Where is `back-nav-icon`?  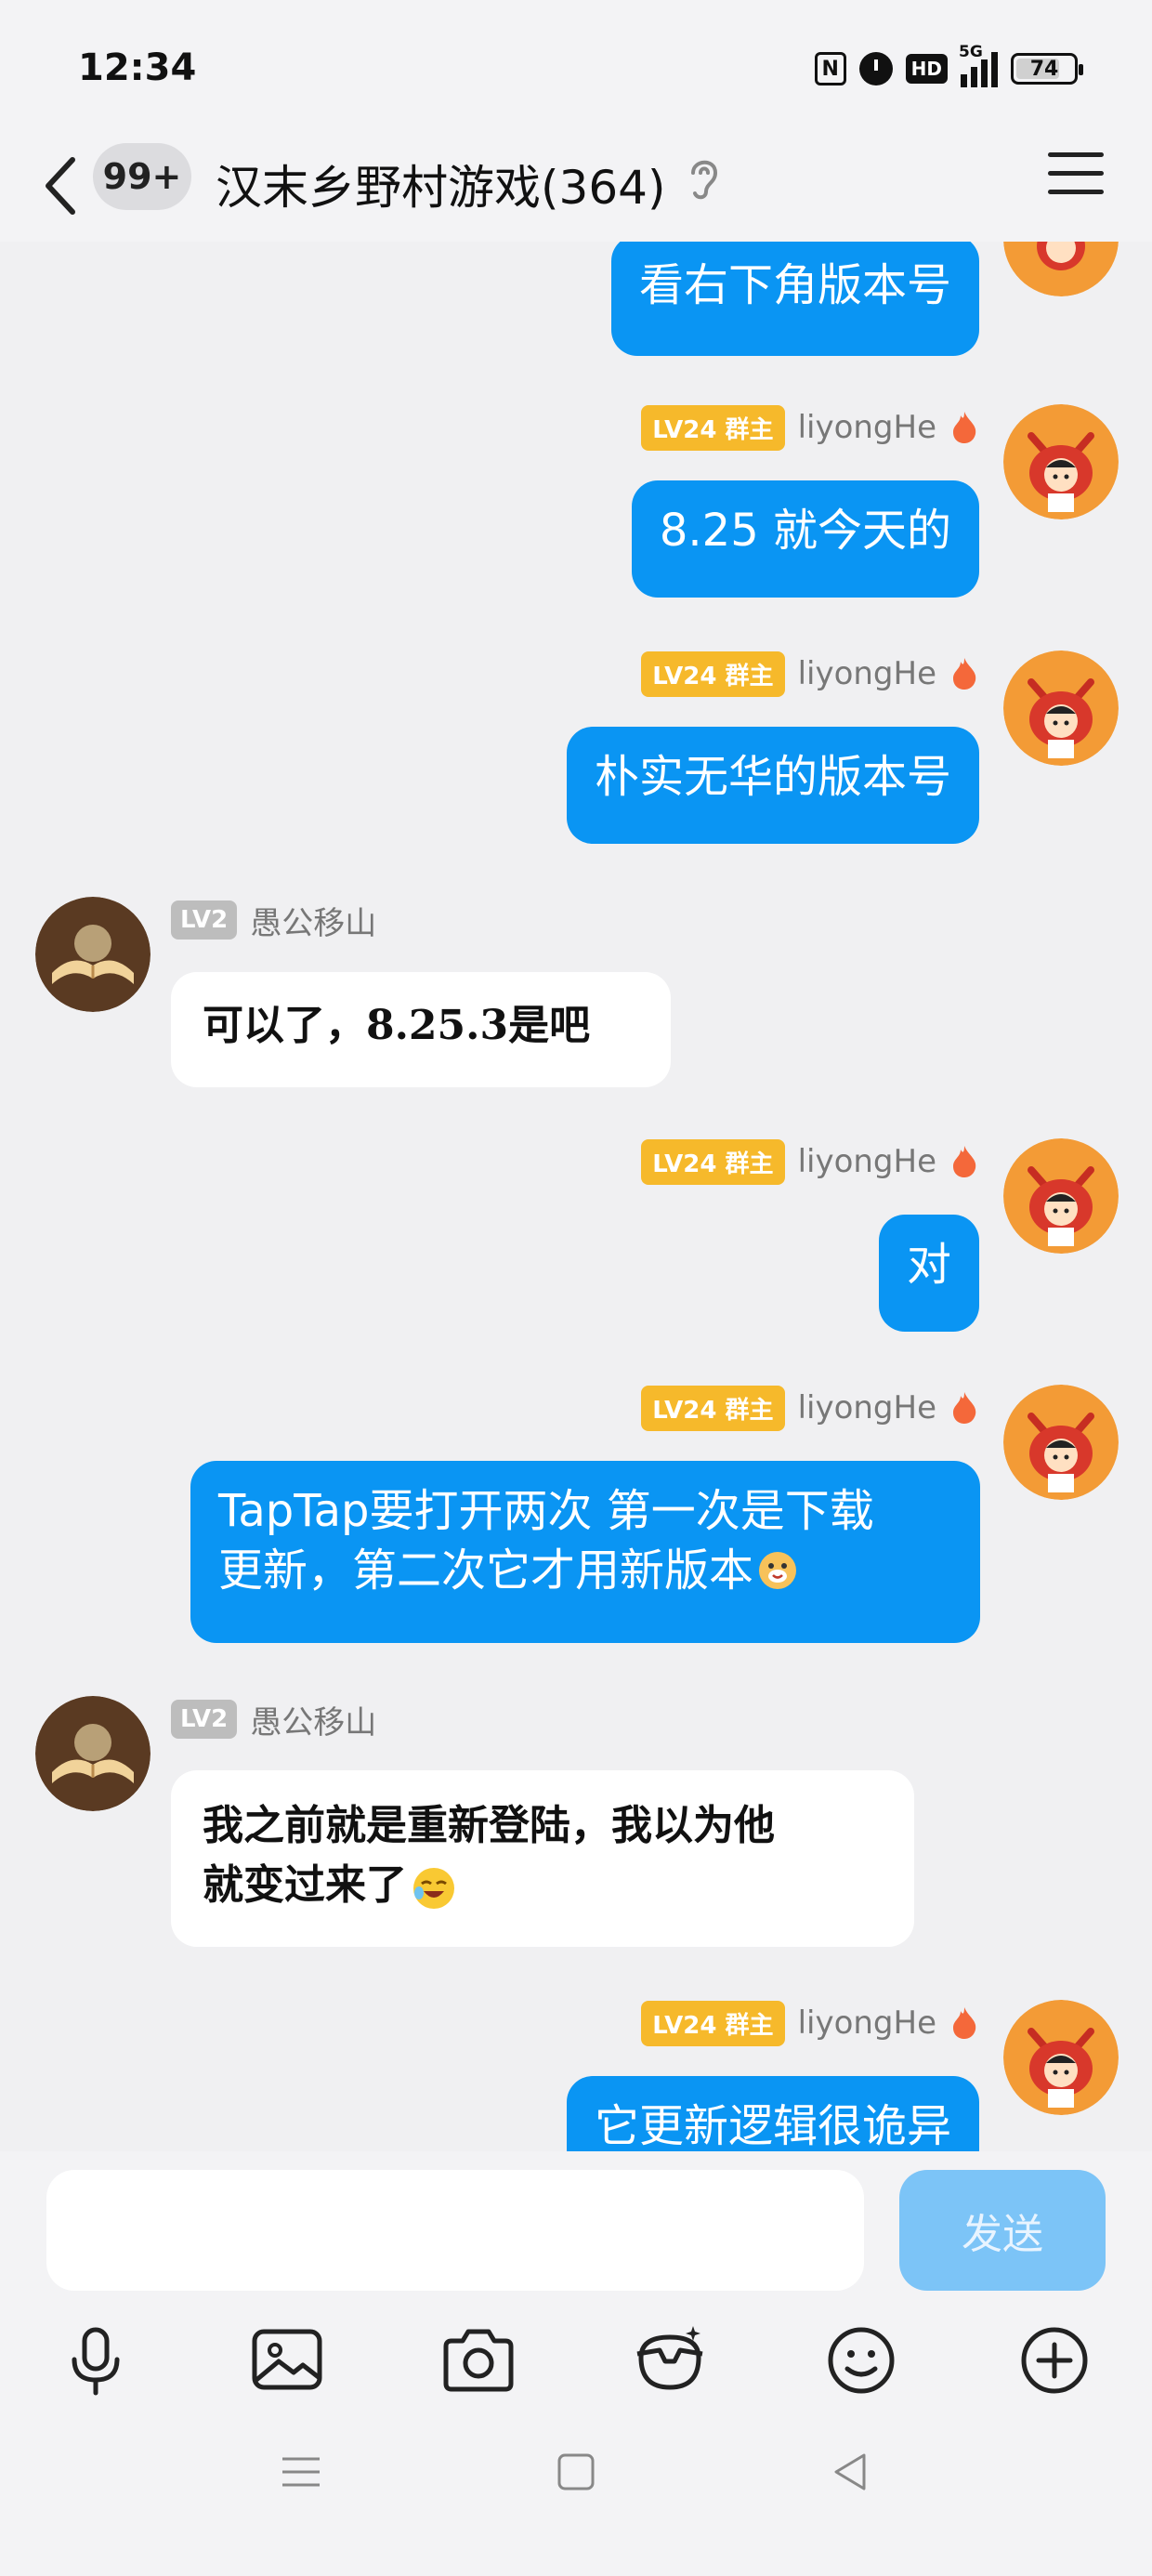 back-nav-icon is located at coordinates (851, 2472).